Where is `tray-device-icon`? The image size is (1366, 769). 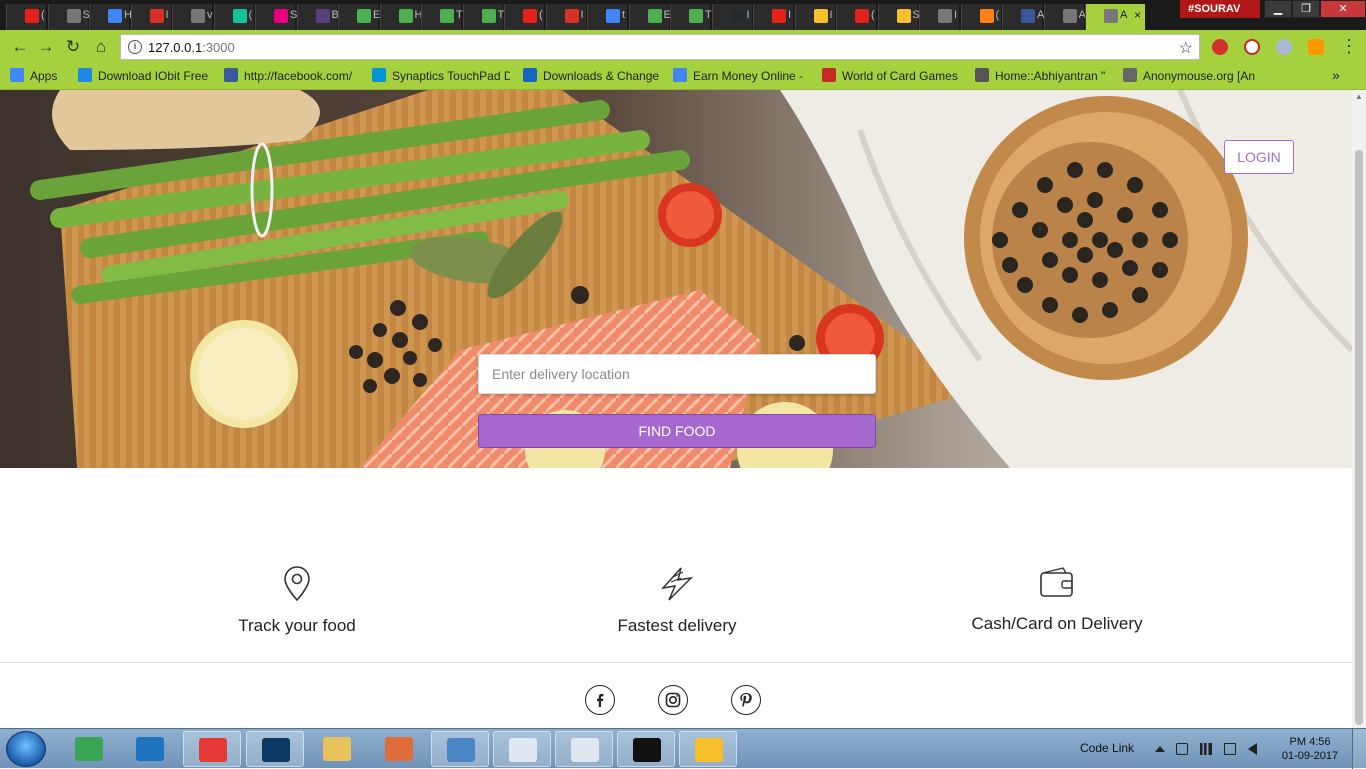
tray-device-icon is located at coordinates (1182, 749).